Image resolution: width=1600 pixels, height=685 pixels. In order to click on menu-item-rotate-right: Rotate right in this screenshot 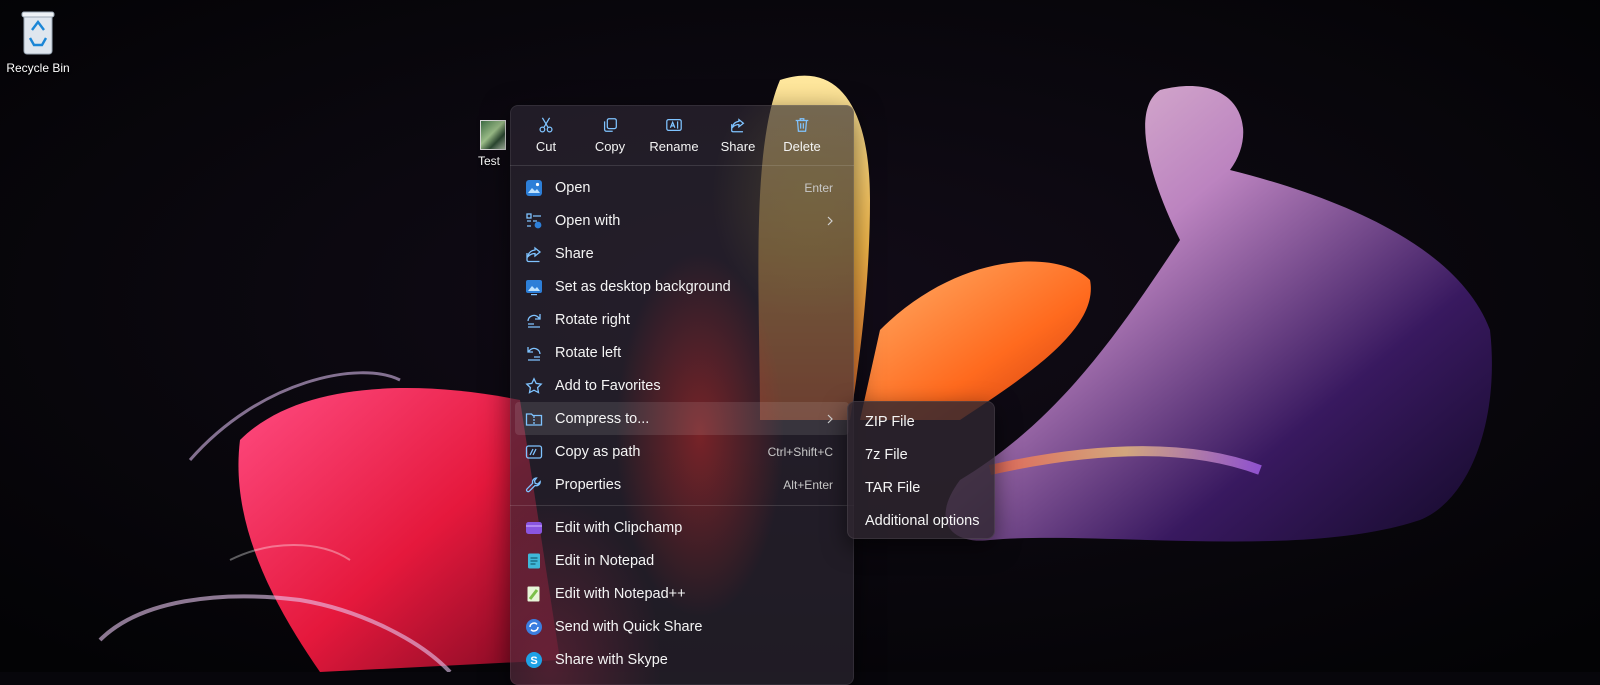, I will do `click(682, 319)`.